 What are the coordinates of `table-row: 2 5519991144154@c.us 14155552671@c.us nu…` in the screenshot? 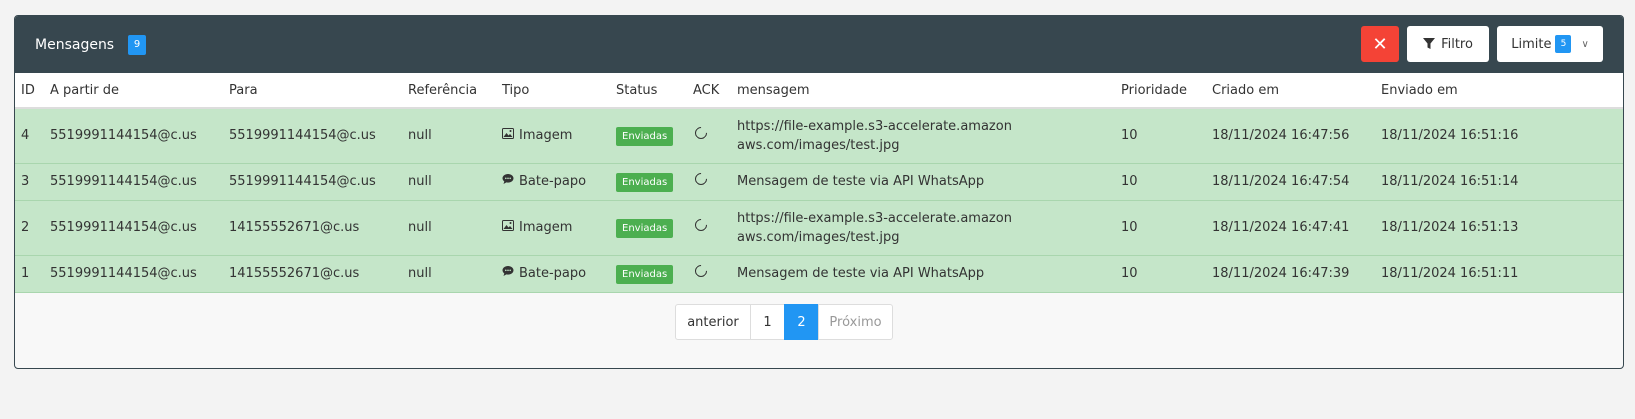 It's located at (819, 227).